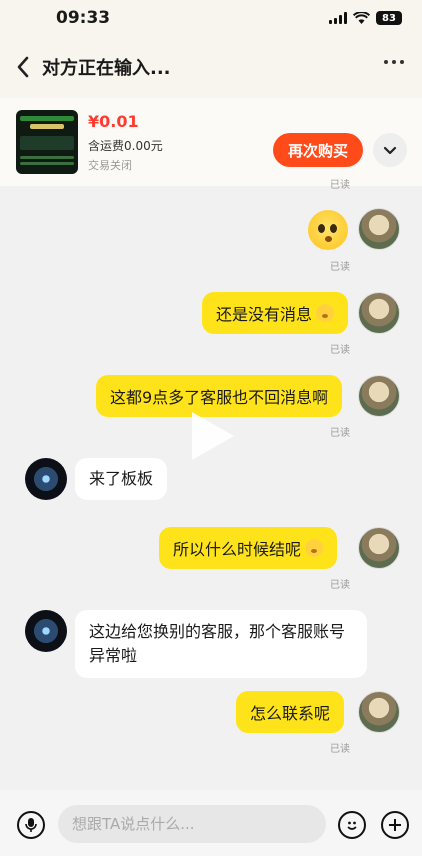  Describe the element at coordinates (47, 142) in the screenshot. I see `product-thumbnail` at that location.